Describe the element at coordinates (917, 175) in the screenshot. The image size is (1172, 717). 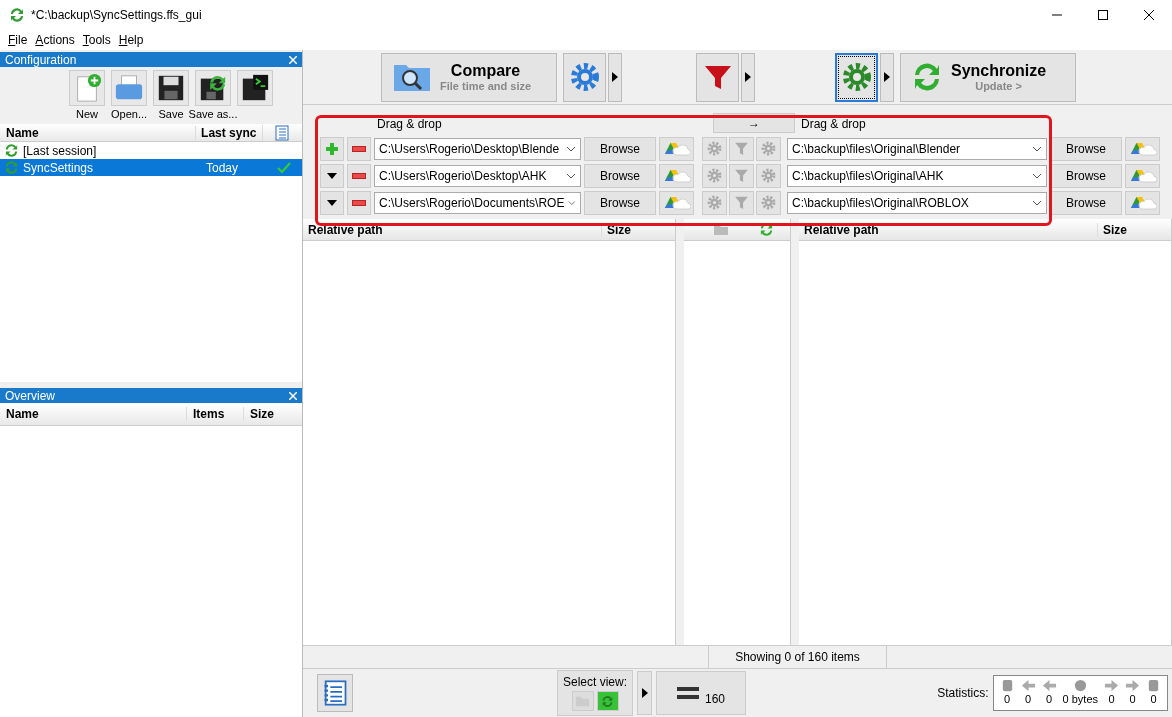
I see `folder-field: C:\backup\files\Original\AHK` at that location.